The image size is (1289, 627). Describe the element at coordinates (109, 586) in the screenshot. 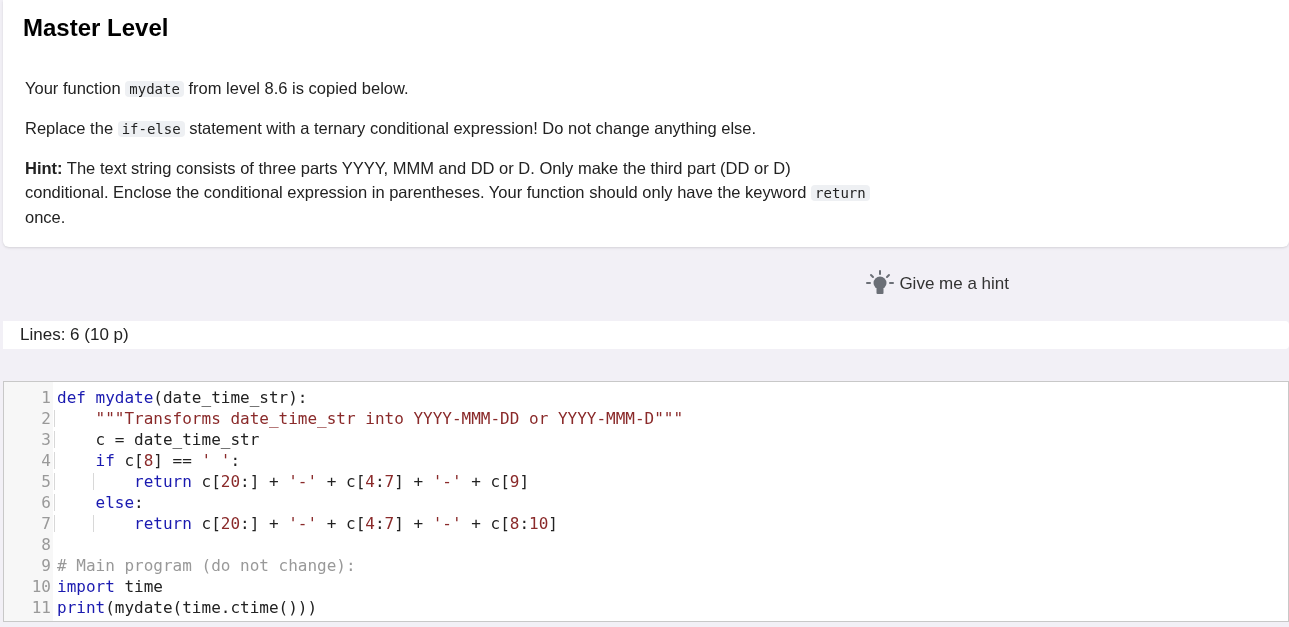

I see `code-line: import time` at that location.